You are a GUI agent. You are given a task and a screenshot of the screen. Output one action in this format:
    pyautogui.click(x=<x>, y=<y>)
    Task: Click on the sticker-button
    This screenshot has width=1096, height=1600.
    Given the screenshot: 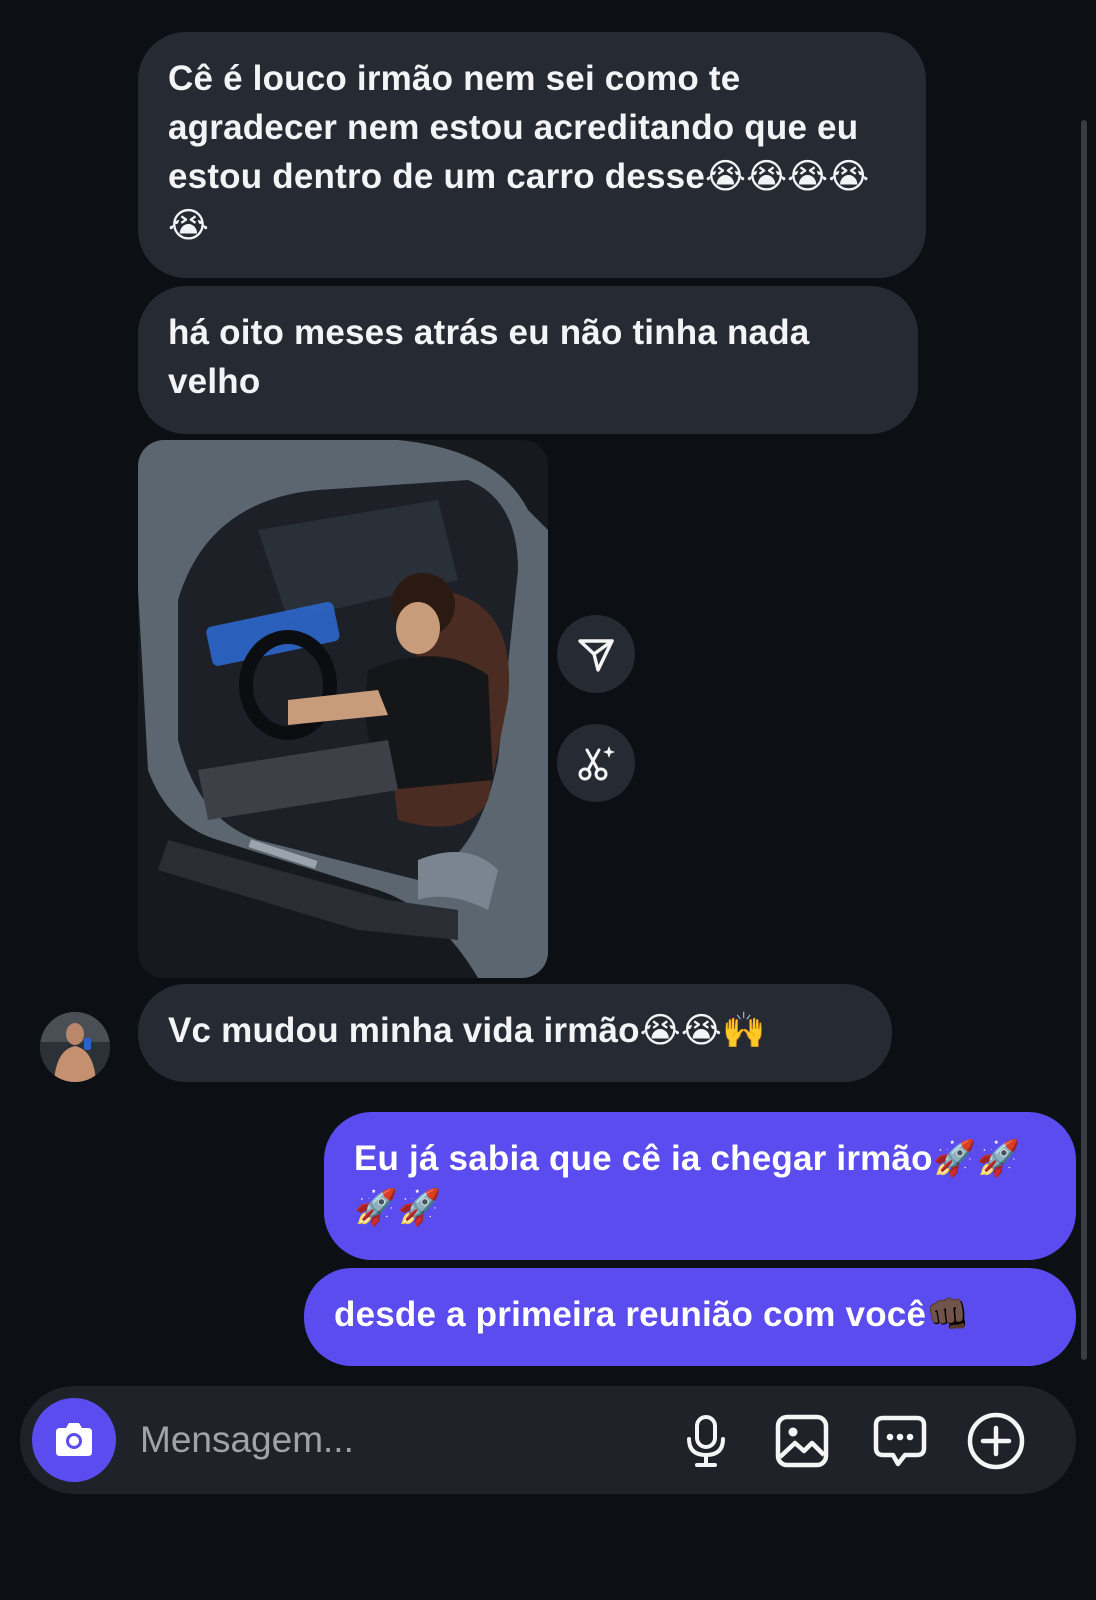 What is the action you would take?
    pyautogui.click(x=900, y=1441)
    